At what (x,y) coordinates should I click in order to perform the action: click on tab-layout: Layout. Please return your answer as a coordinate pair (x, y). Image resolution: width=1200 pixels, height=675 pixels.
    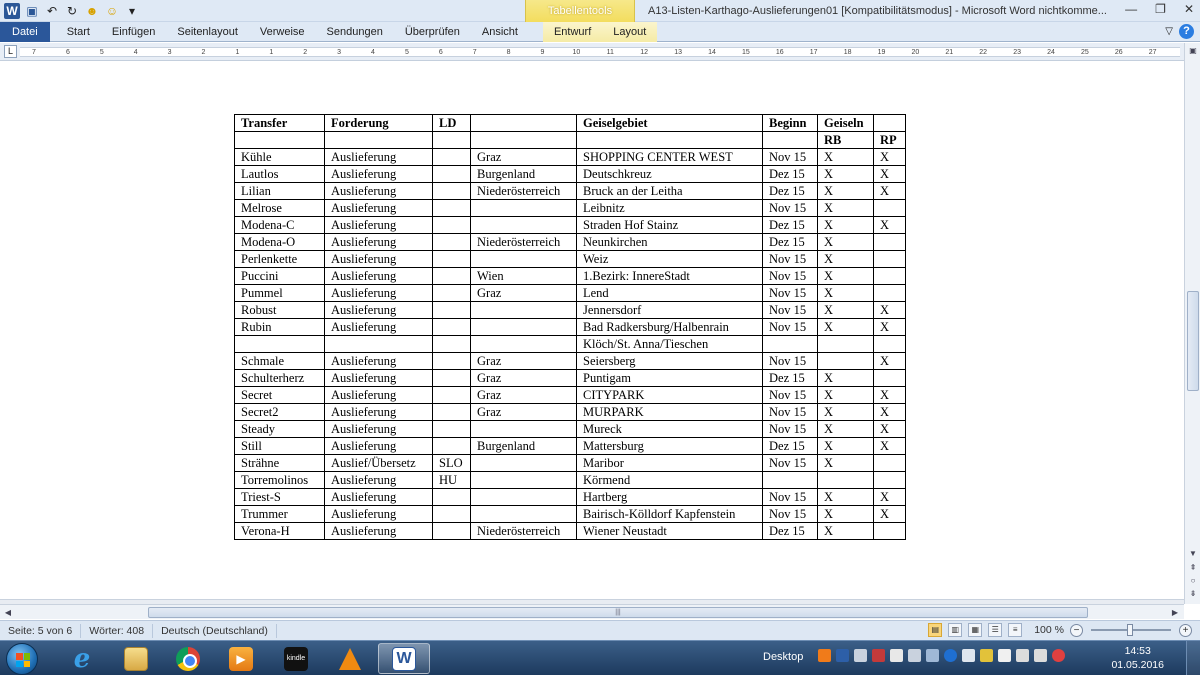
    Looking at the image, I should click on (630, 32).